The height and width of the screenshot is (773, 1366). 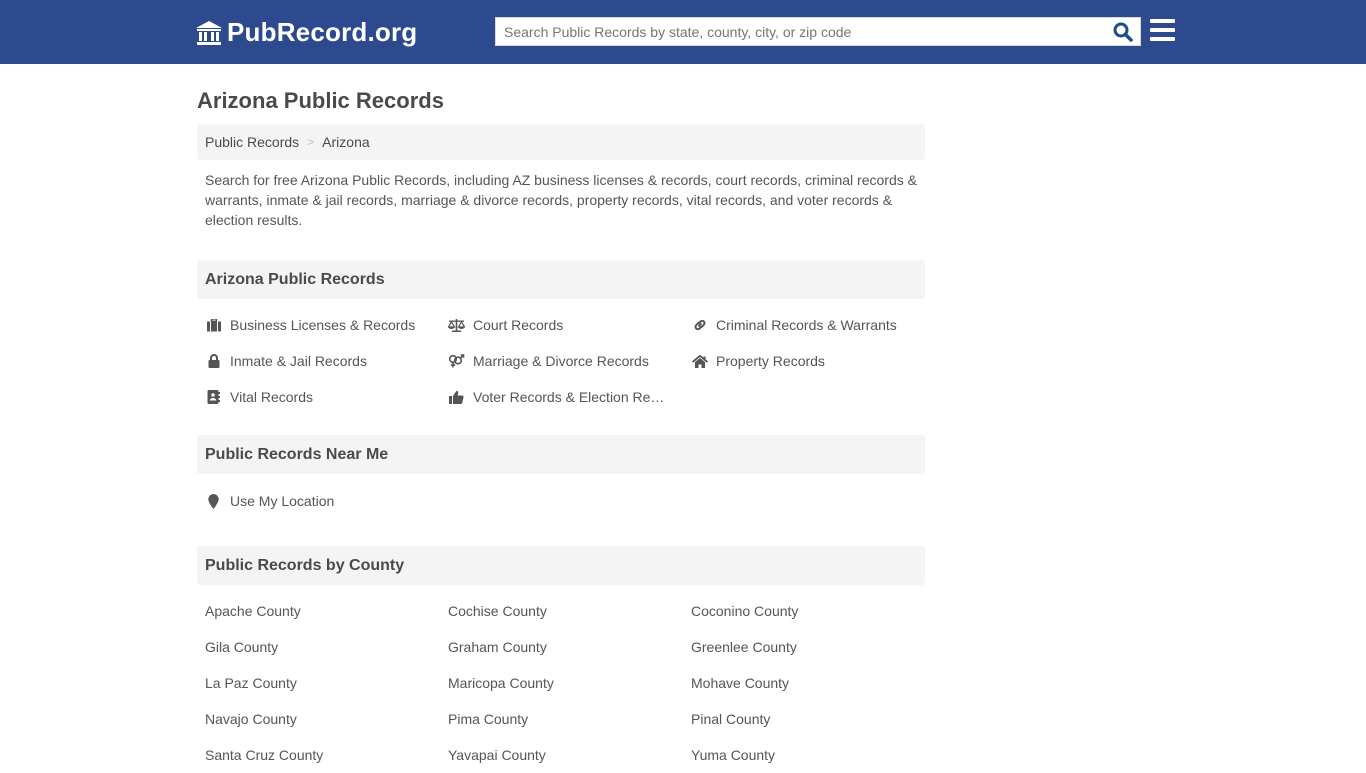 What do you see at coordinates (812, 611) in the screenshot?
I see `county-link: Coconino County` at bounding box center [812, 611].